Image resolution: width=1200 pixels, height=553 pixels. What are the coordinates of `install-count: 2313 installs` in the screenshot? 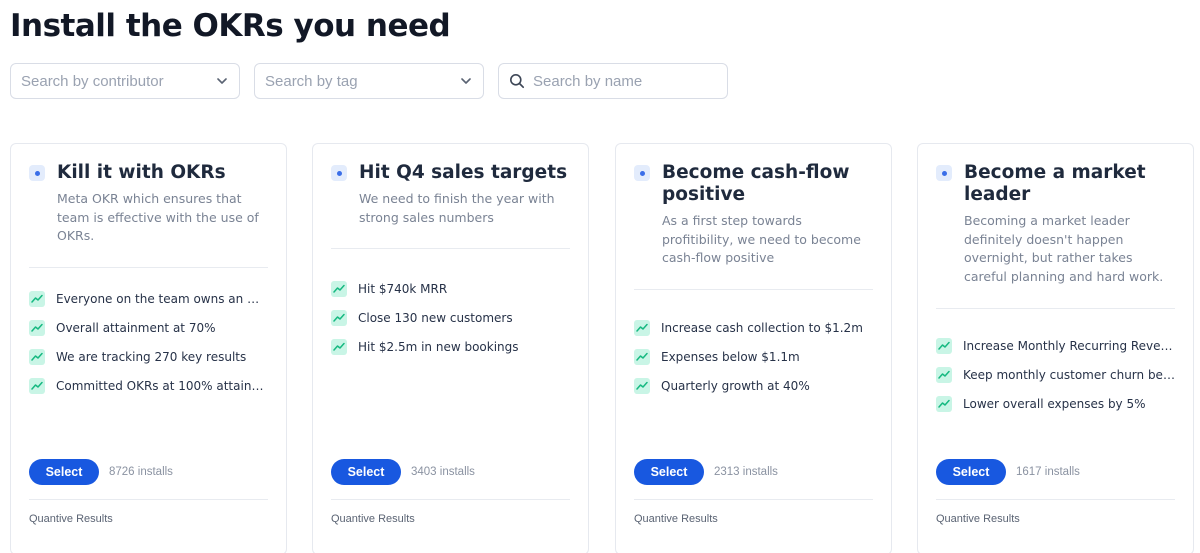 It's located at (746, 472).